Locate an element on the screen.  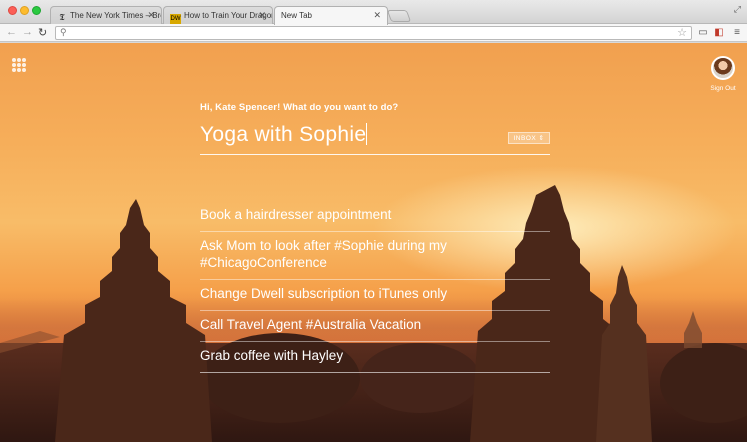
tab-label: New Tab is located at coordinates (296, 15).